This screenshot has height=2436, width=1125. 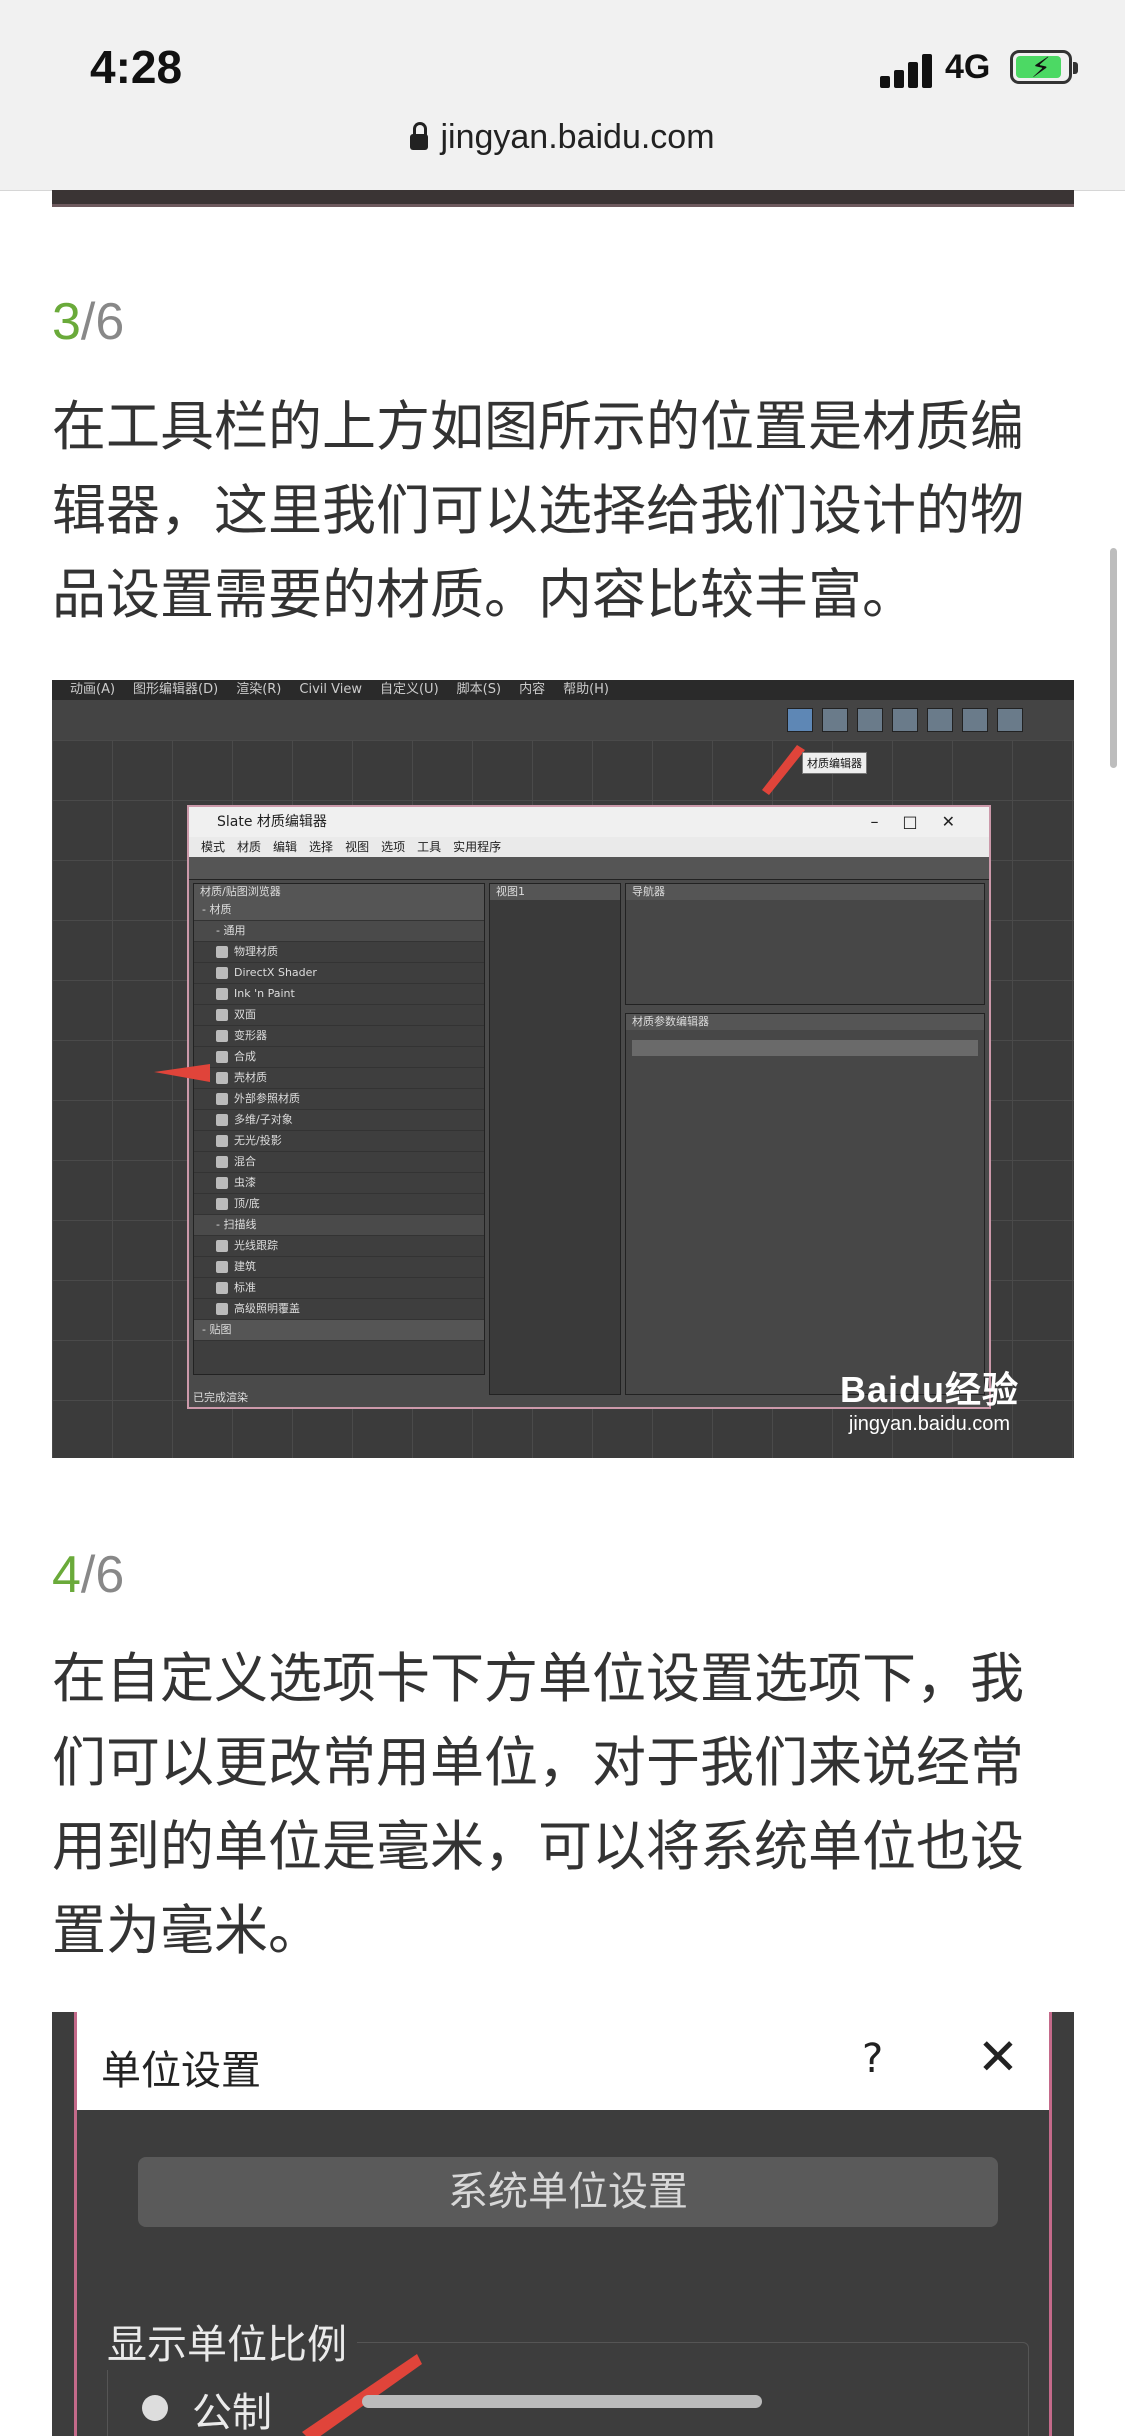 What do you see at coordinates (181, 2071) in the screenshot?
I see `dialog-title: 单位设置` at bounding box center [181, 2071].